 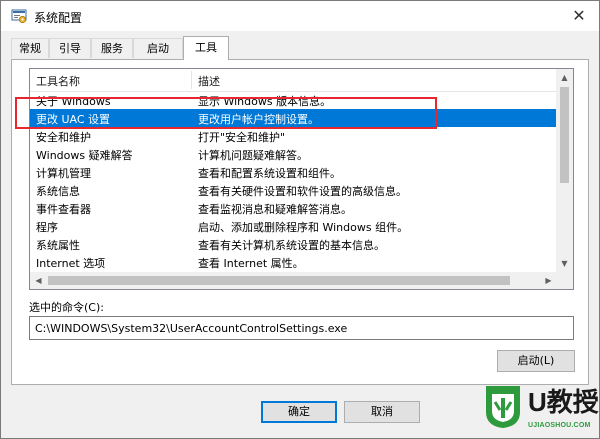 What do you see at coordinates (563, 402) in the screenshot?
I see `watermark-brand: U教授` at bounding box center [563, 402].